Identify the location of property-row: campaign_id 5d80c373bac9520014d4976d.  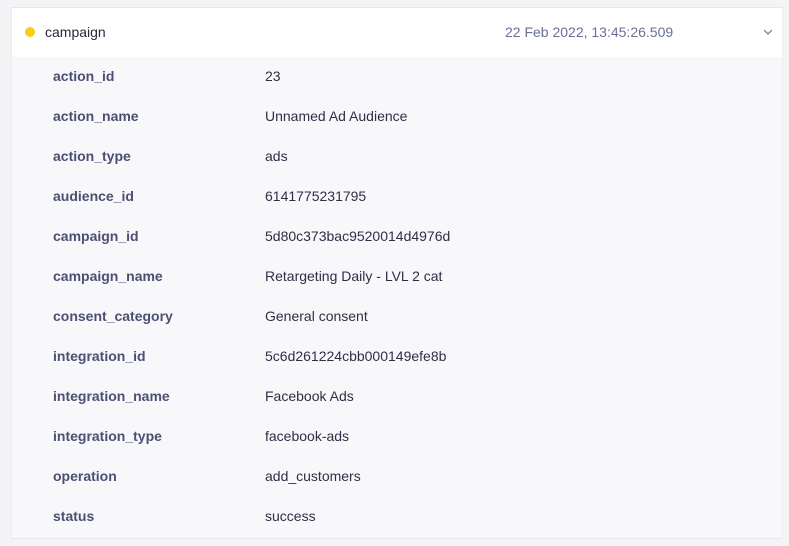
(397, 237).